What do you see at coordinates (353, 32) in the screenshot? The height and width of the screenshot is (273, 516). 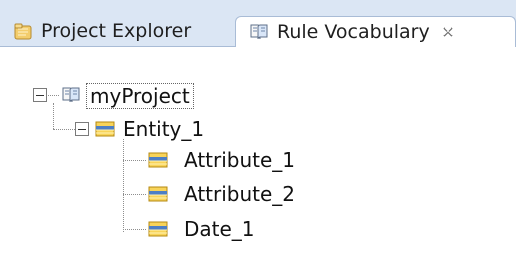 I see `tab-rule-vocabulary-label: Rule Vocabulary` at bounding box center [353, 32].